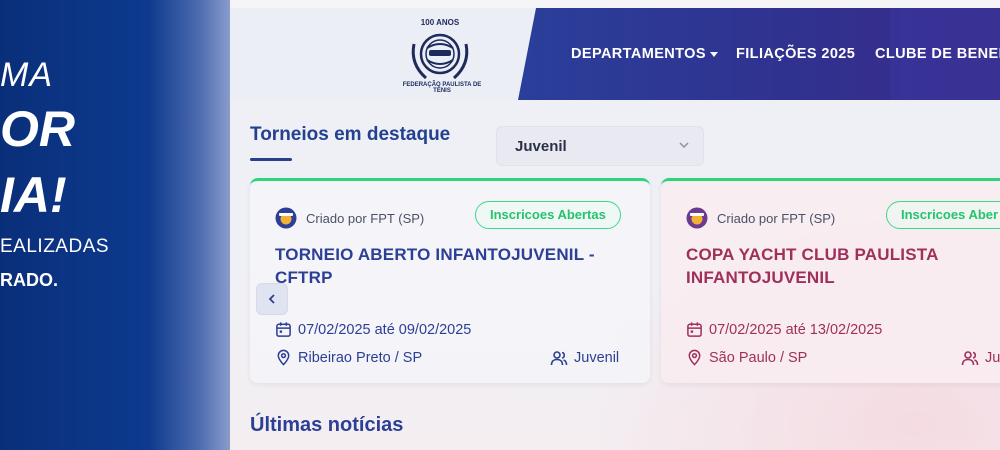  Describe the element at coordinates (937, 54) in the screenshot. I see `nav-item-clube-beneficios: CLUBE DE BENEFÍ` at that location.